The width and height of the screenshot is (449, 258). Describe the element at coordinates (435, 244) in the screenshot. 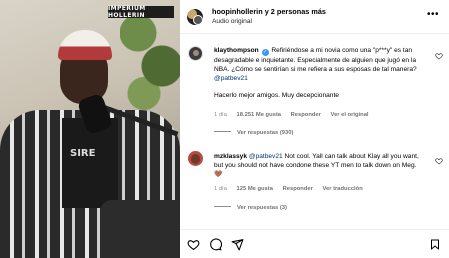

I see `bookmark-icon` at that location.